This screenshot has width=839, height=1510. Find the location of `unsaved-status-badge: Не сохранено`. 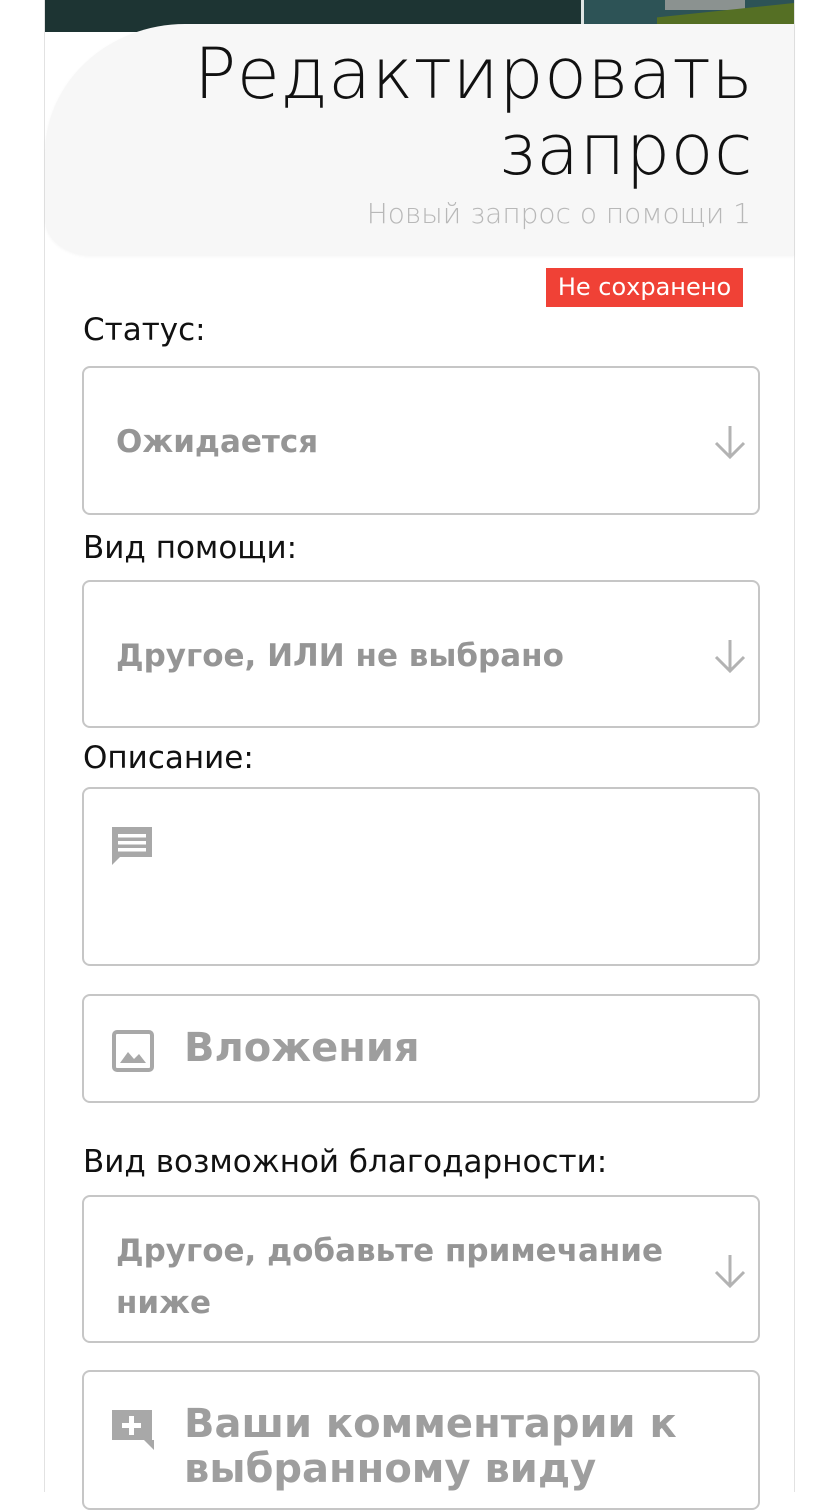

unsaved-status-badge: Не сохранено is located at coordinates (644, 287).